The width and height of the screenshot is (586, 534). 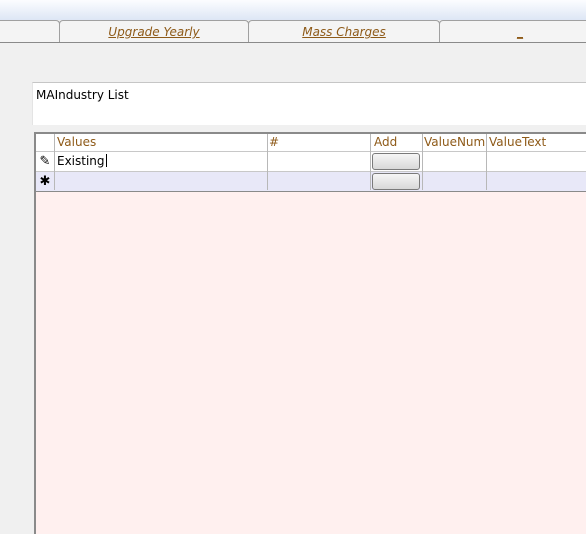 I want to click on list-header-panel: MAIndustry List, so click(x=309, y=103).